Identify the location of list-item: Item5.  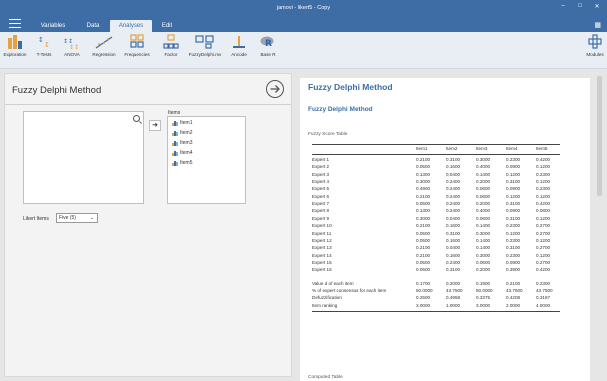
(182, 163).